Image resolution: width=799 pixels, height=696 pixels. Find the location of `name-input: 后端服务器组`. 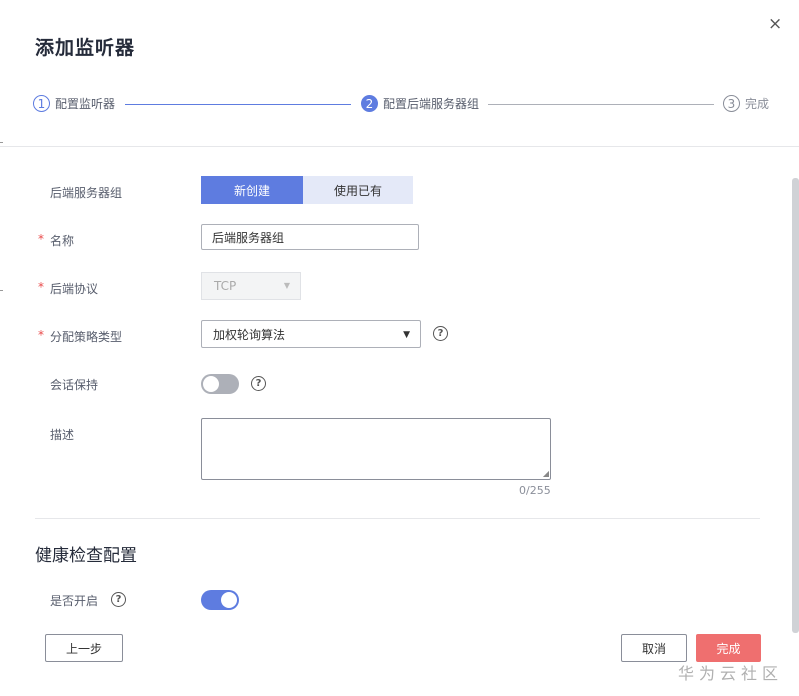

name-input: 后端服务器组 is located at coordinates (310, 237).